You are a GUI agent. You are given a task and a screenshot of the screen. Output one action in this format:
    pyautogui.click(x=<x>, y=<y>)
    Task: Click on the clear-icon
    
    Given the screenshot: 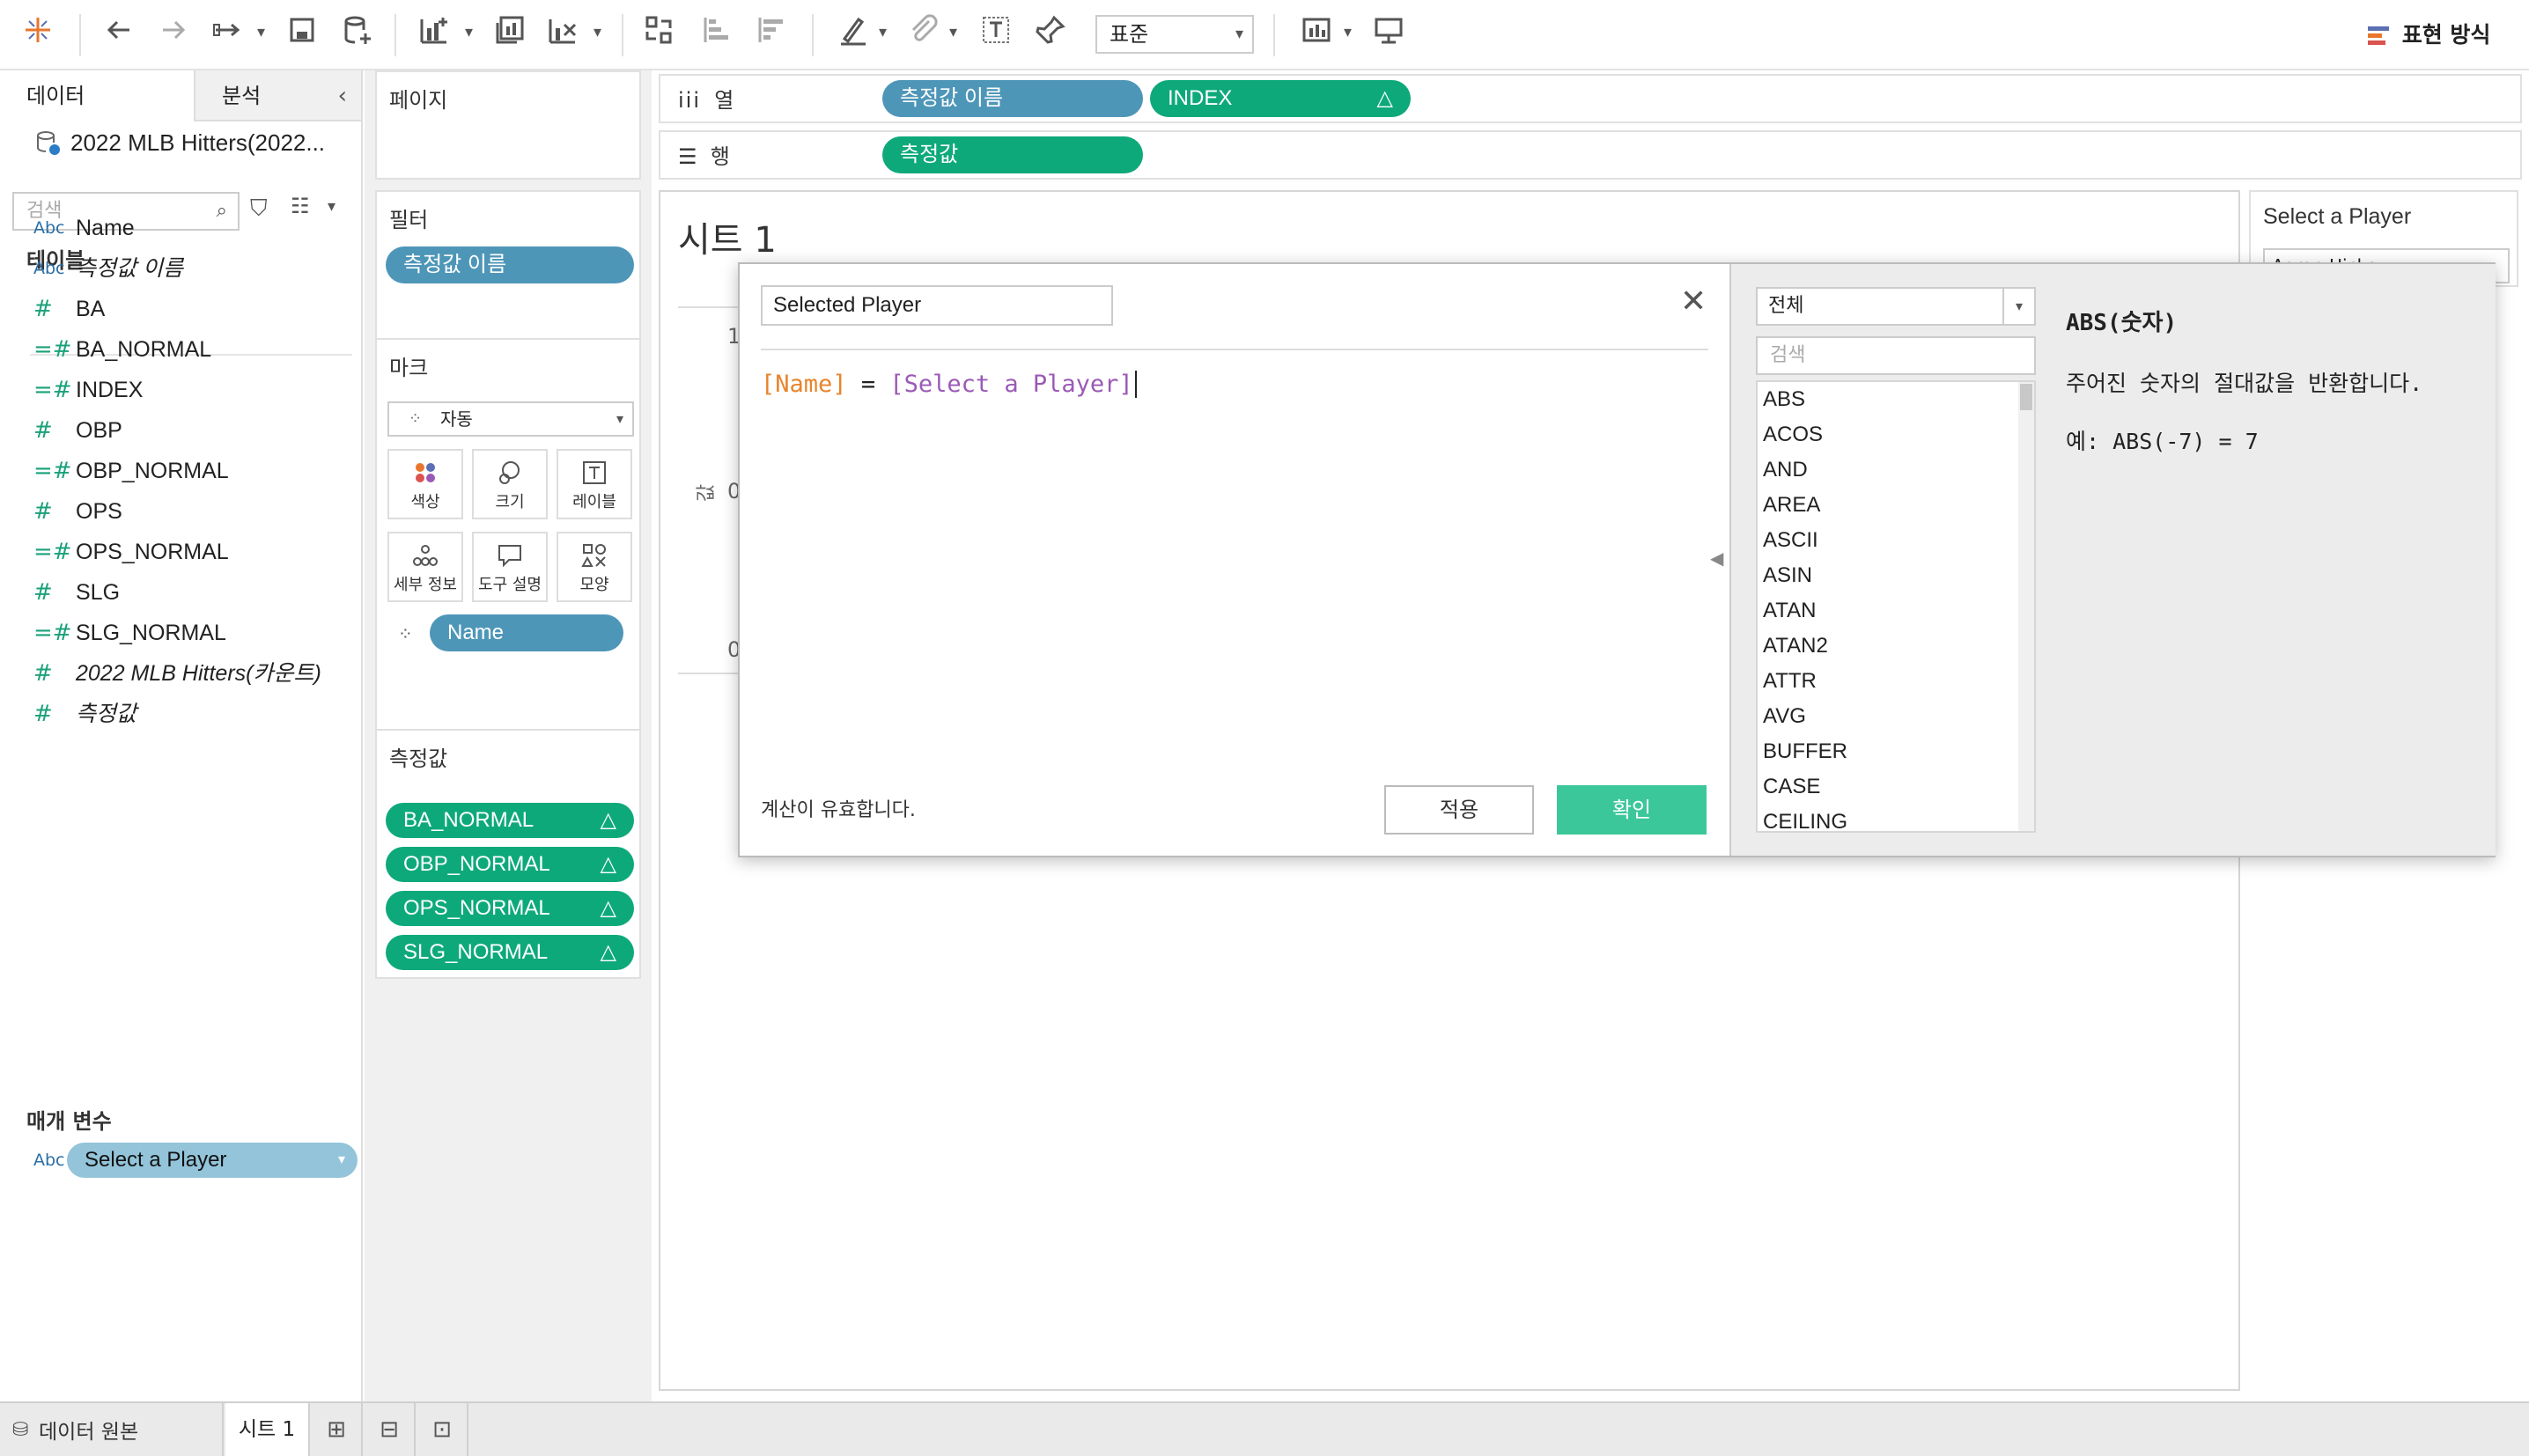 What is the action you would take?
    pyautogui.click(x=563, y=34)
    